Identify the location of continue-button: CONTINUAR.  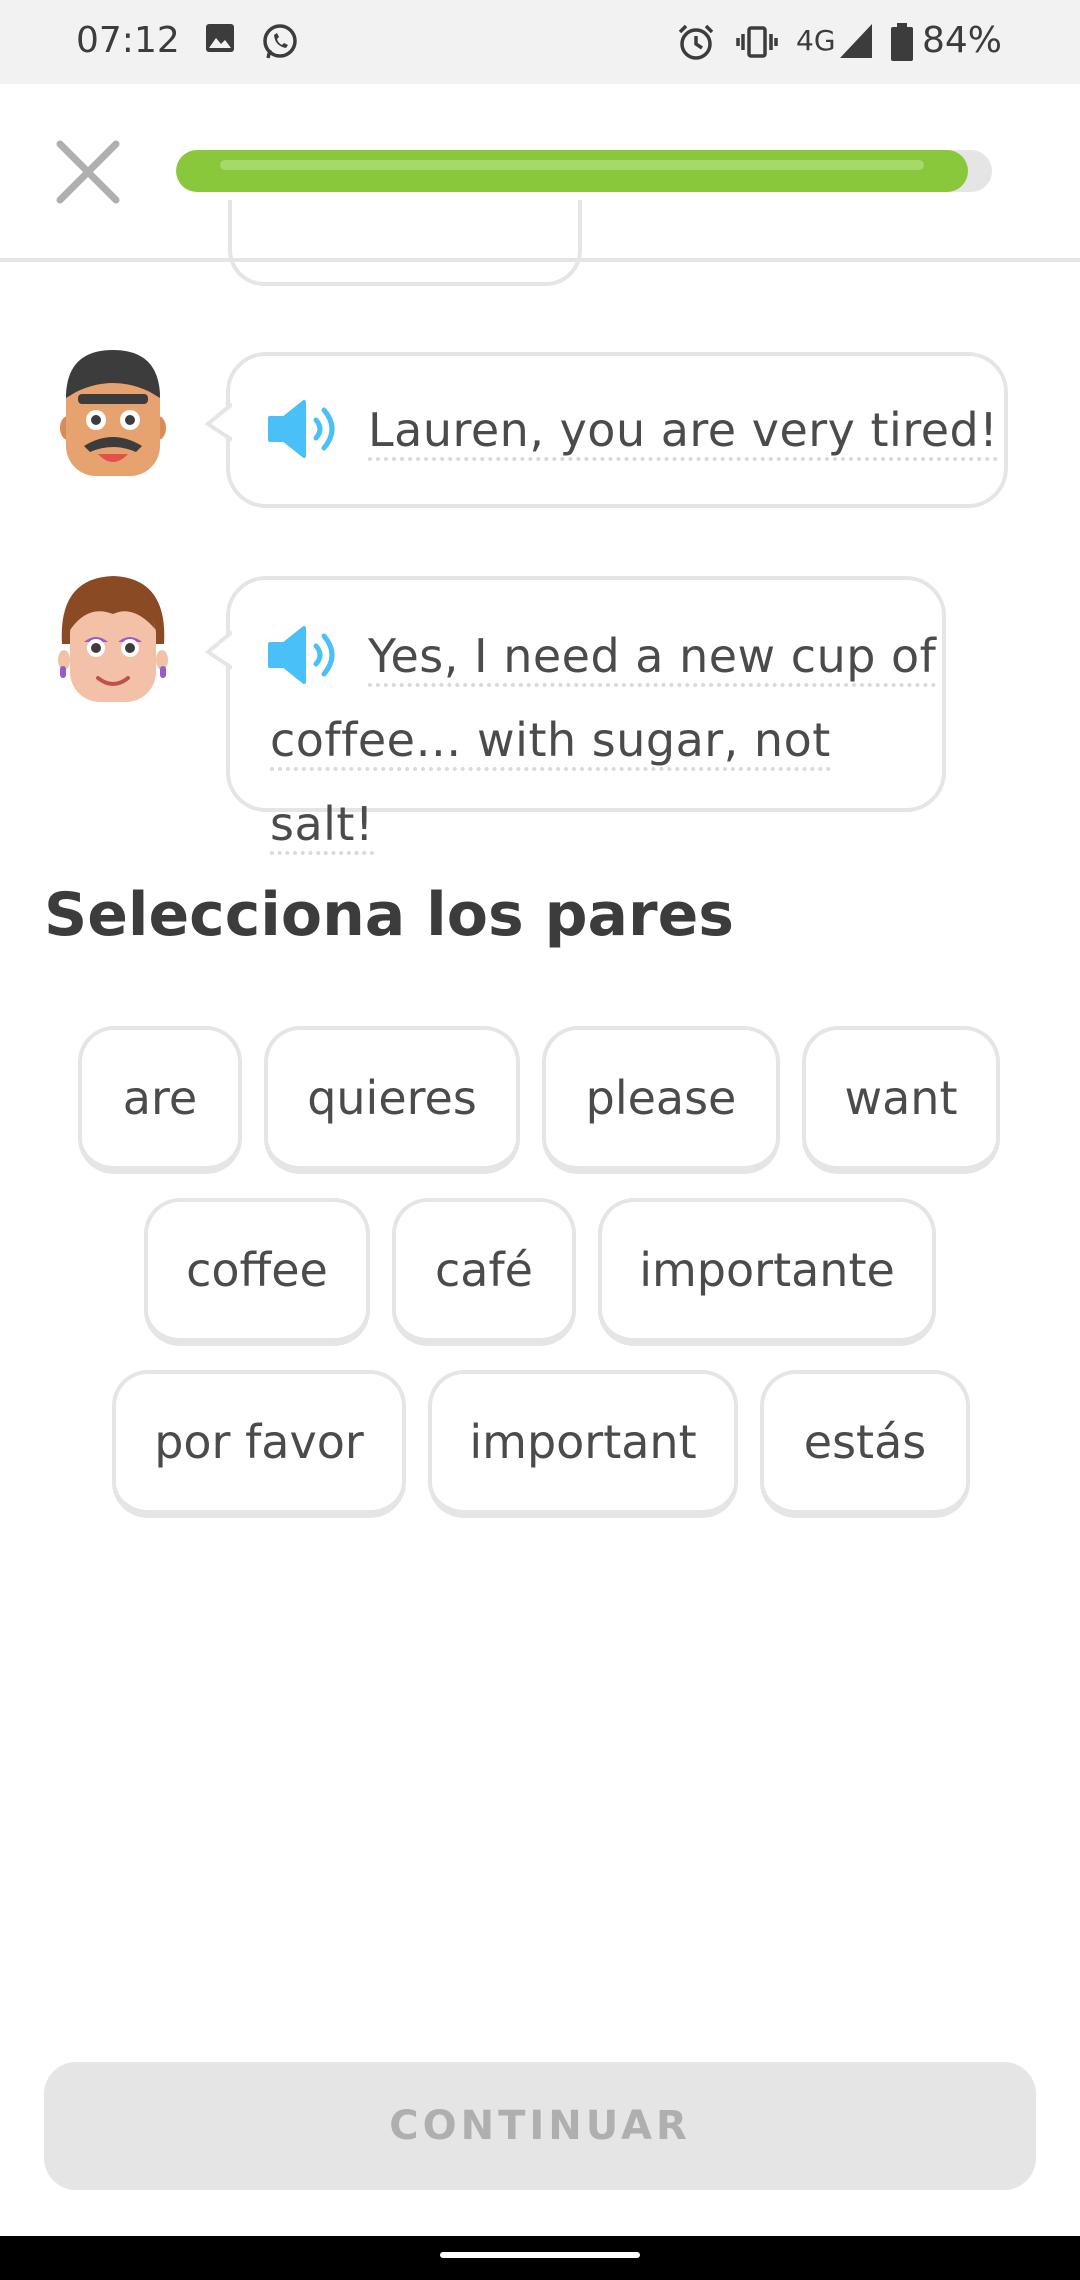
(540, 2126).